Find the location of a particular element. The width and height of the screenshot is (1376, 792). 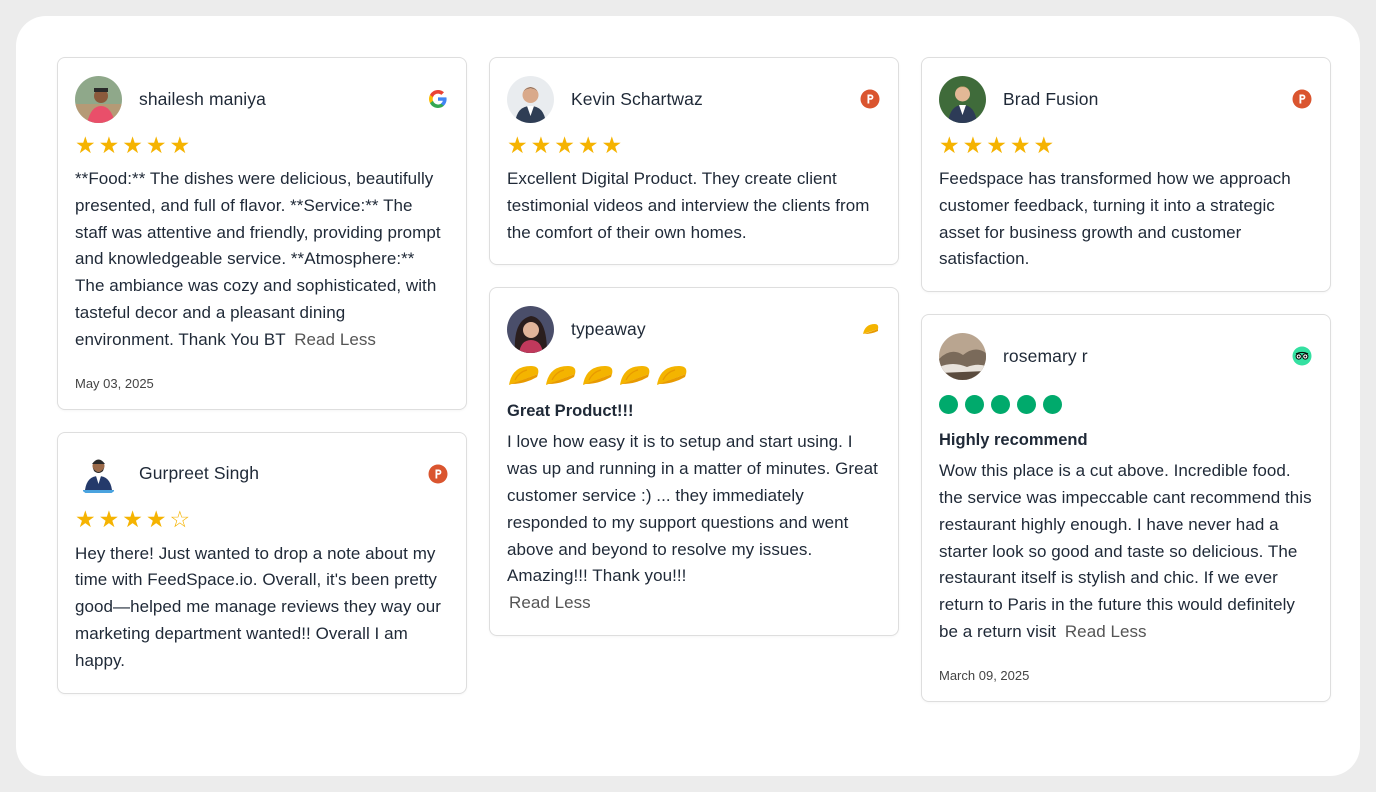

reviewer-name: Gurpreet Singh is located at coordinates (199, 473).